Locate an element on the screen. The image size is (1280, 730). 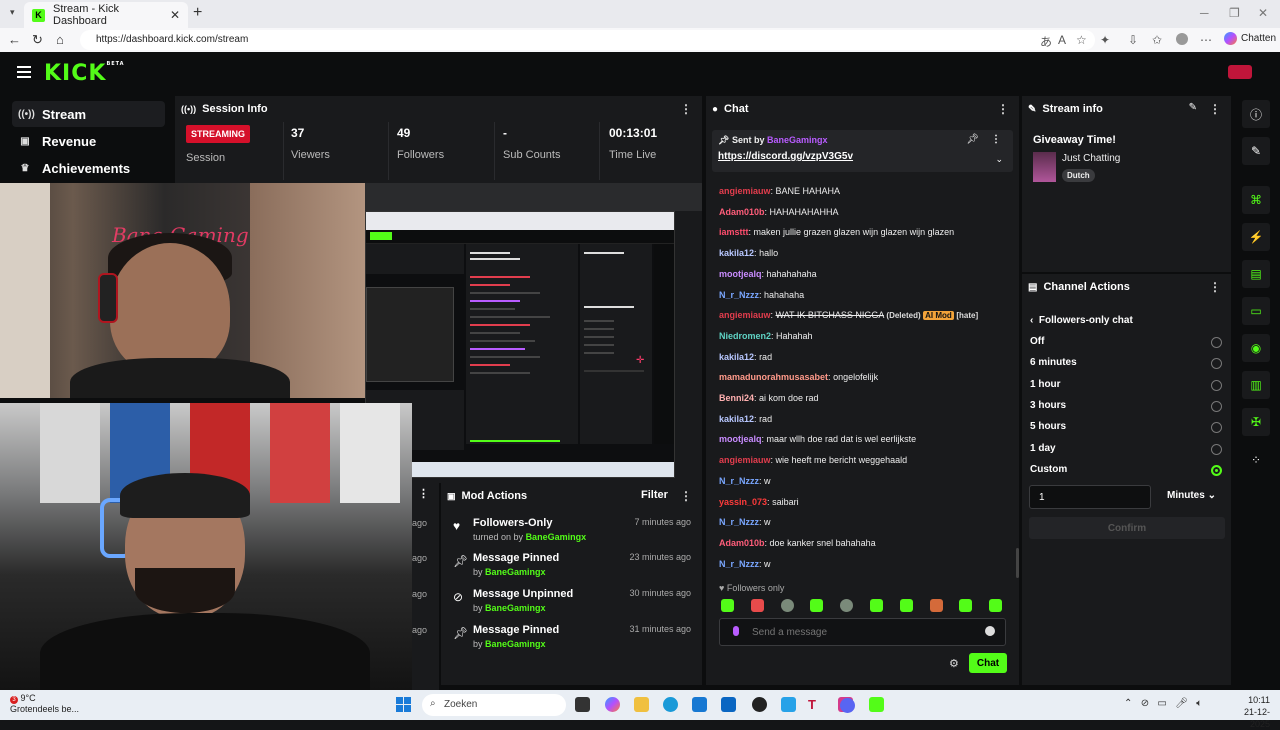
emoji-icon is located at coordinates (990, 631).